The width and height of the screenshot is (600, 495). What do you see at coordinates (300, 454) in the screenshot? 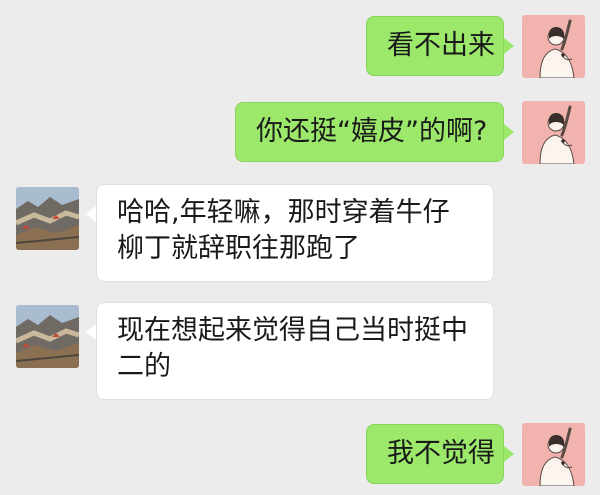
I see `chat-message-outgoing: 我不觉得` at bounding box center [300, 454].